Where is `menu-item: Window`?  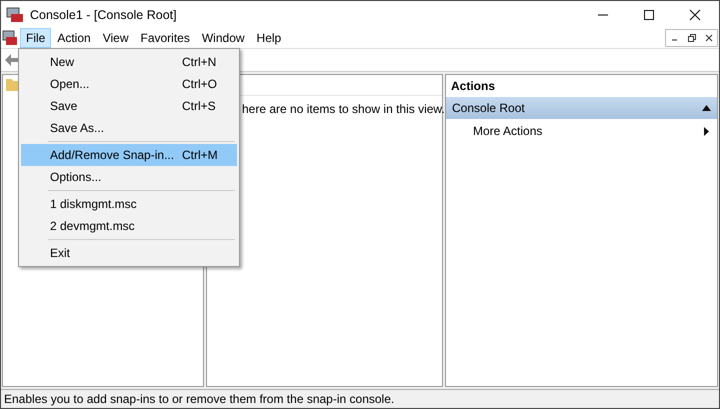 menu-item: Window is located at coordinates (223, 38).